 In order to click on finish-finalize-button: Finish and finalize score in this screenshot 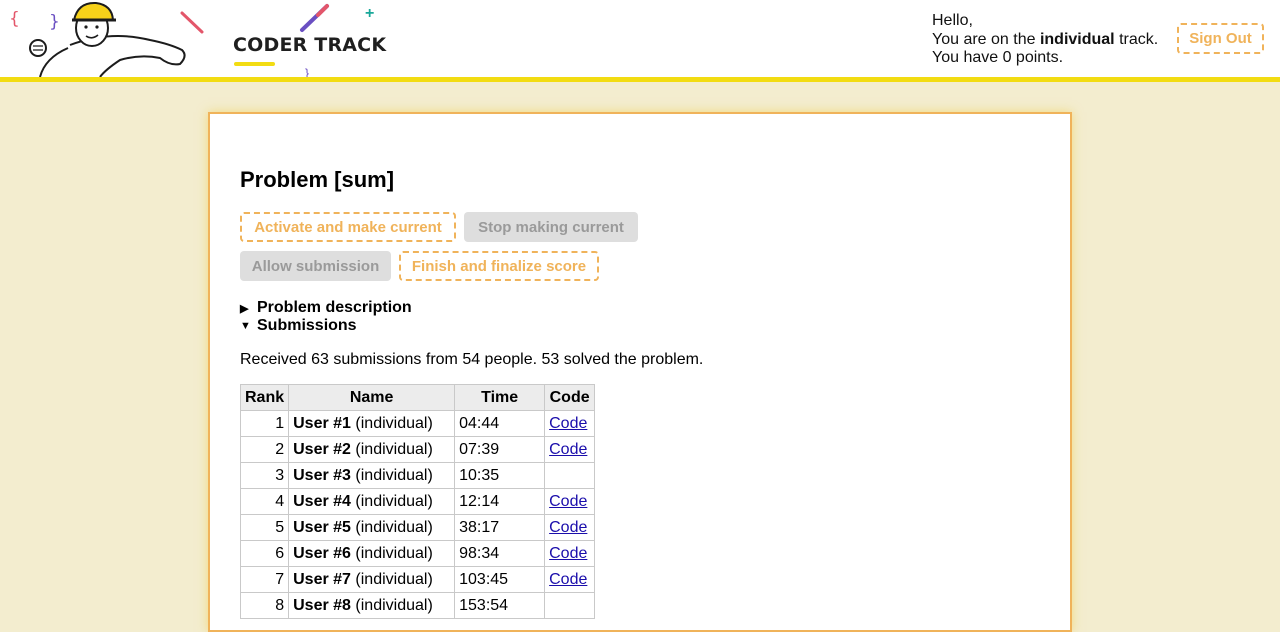, I will do `click(499, 266)`.